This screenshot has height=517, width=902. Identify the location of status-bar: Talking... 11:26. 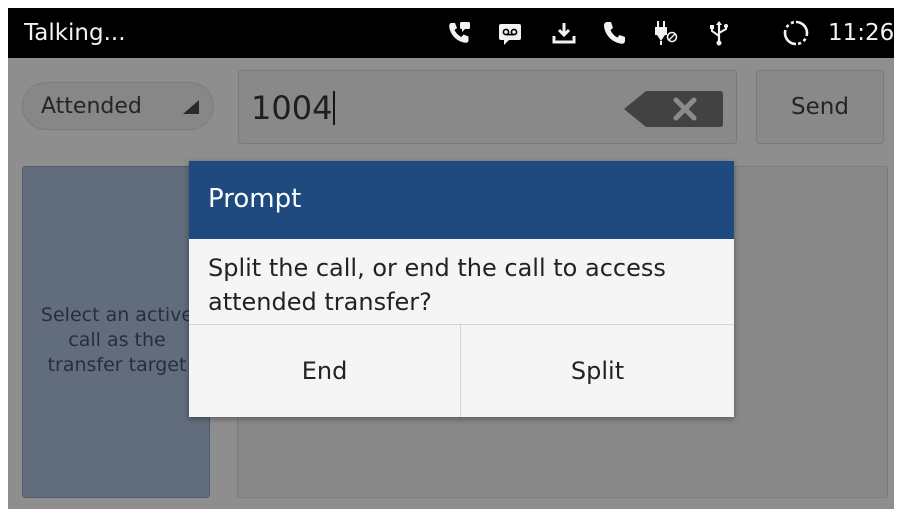
(451, 33).